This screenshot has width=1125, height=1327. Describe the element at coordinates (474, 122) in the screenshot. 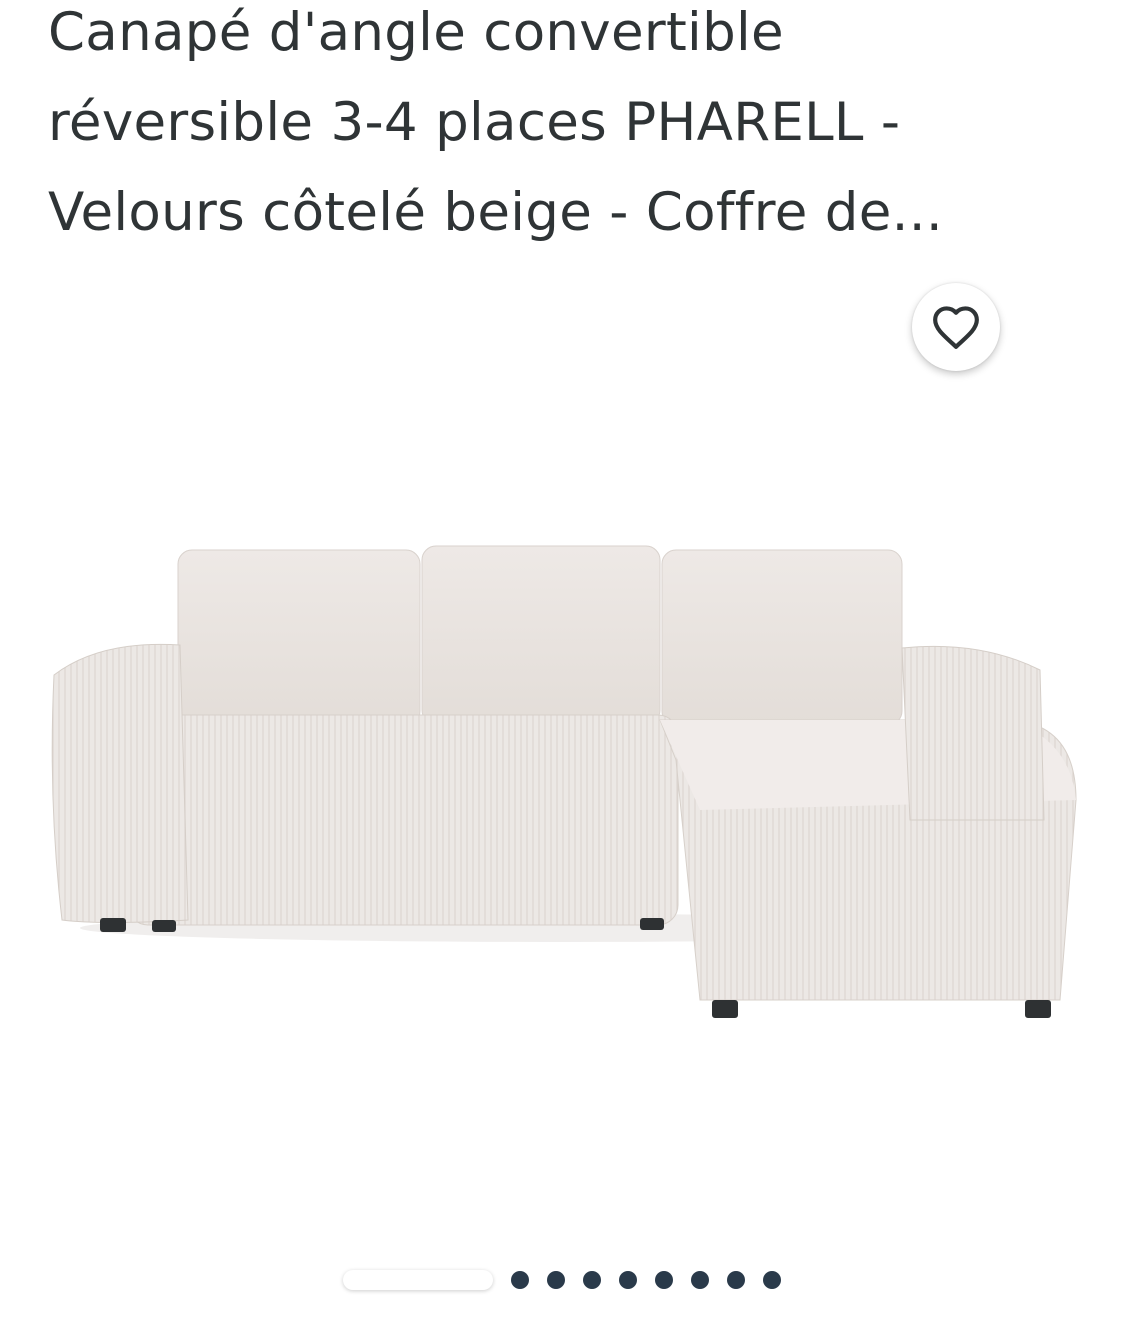

I see `product-title-line-2: réversible 3-4 places PHARELL -` at that location.